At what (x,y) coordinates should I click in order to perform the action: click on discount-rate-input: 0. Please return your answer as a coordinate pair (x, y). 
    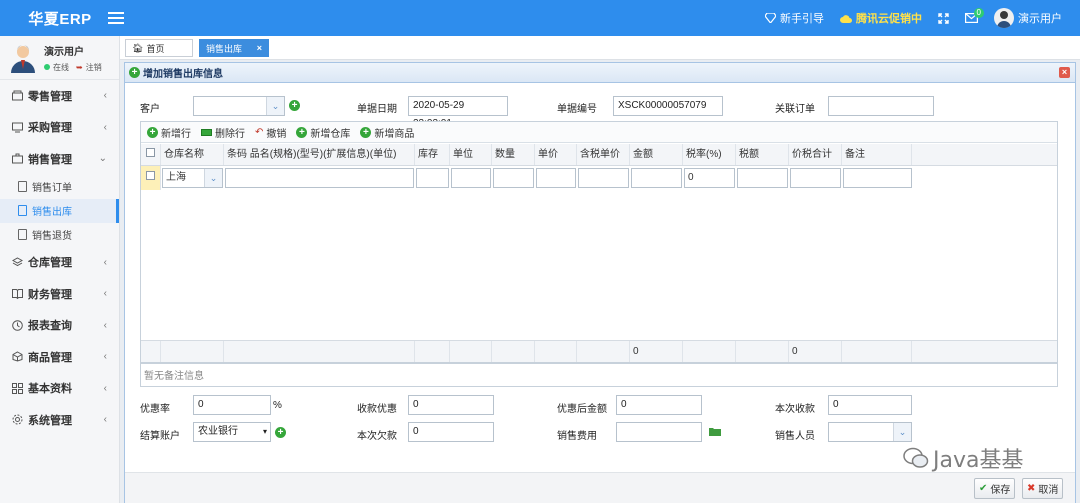
    Looking at the image, I should click on (232, 405).